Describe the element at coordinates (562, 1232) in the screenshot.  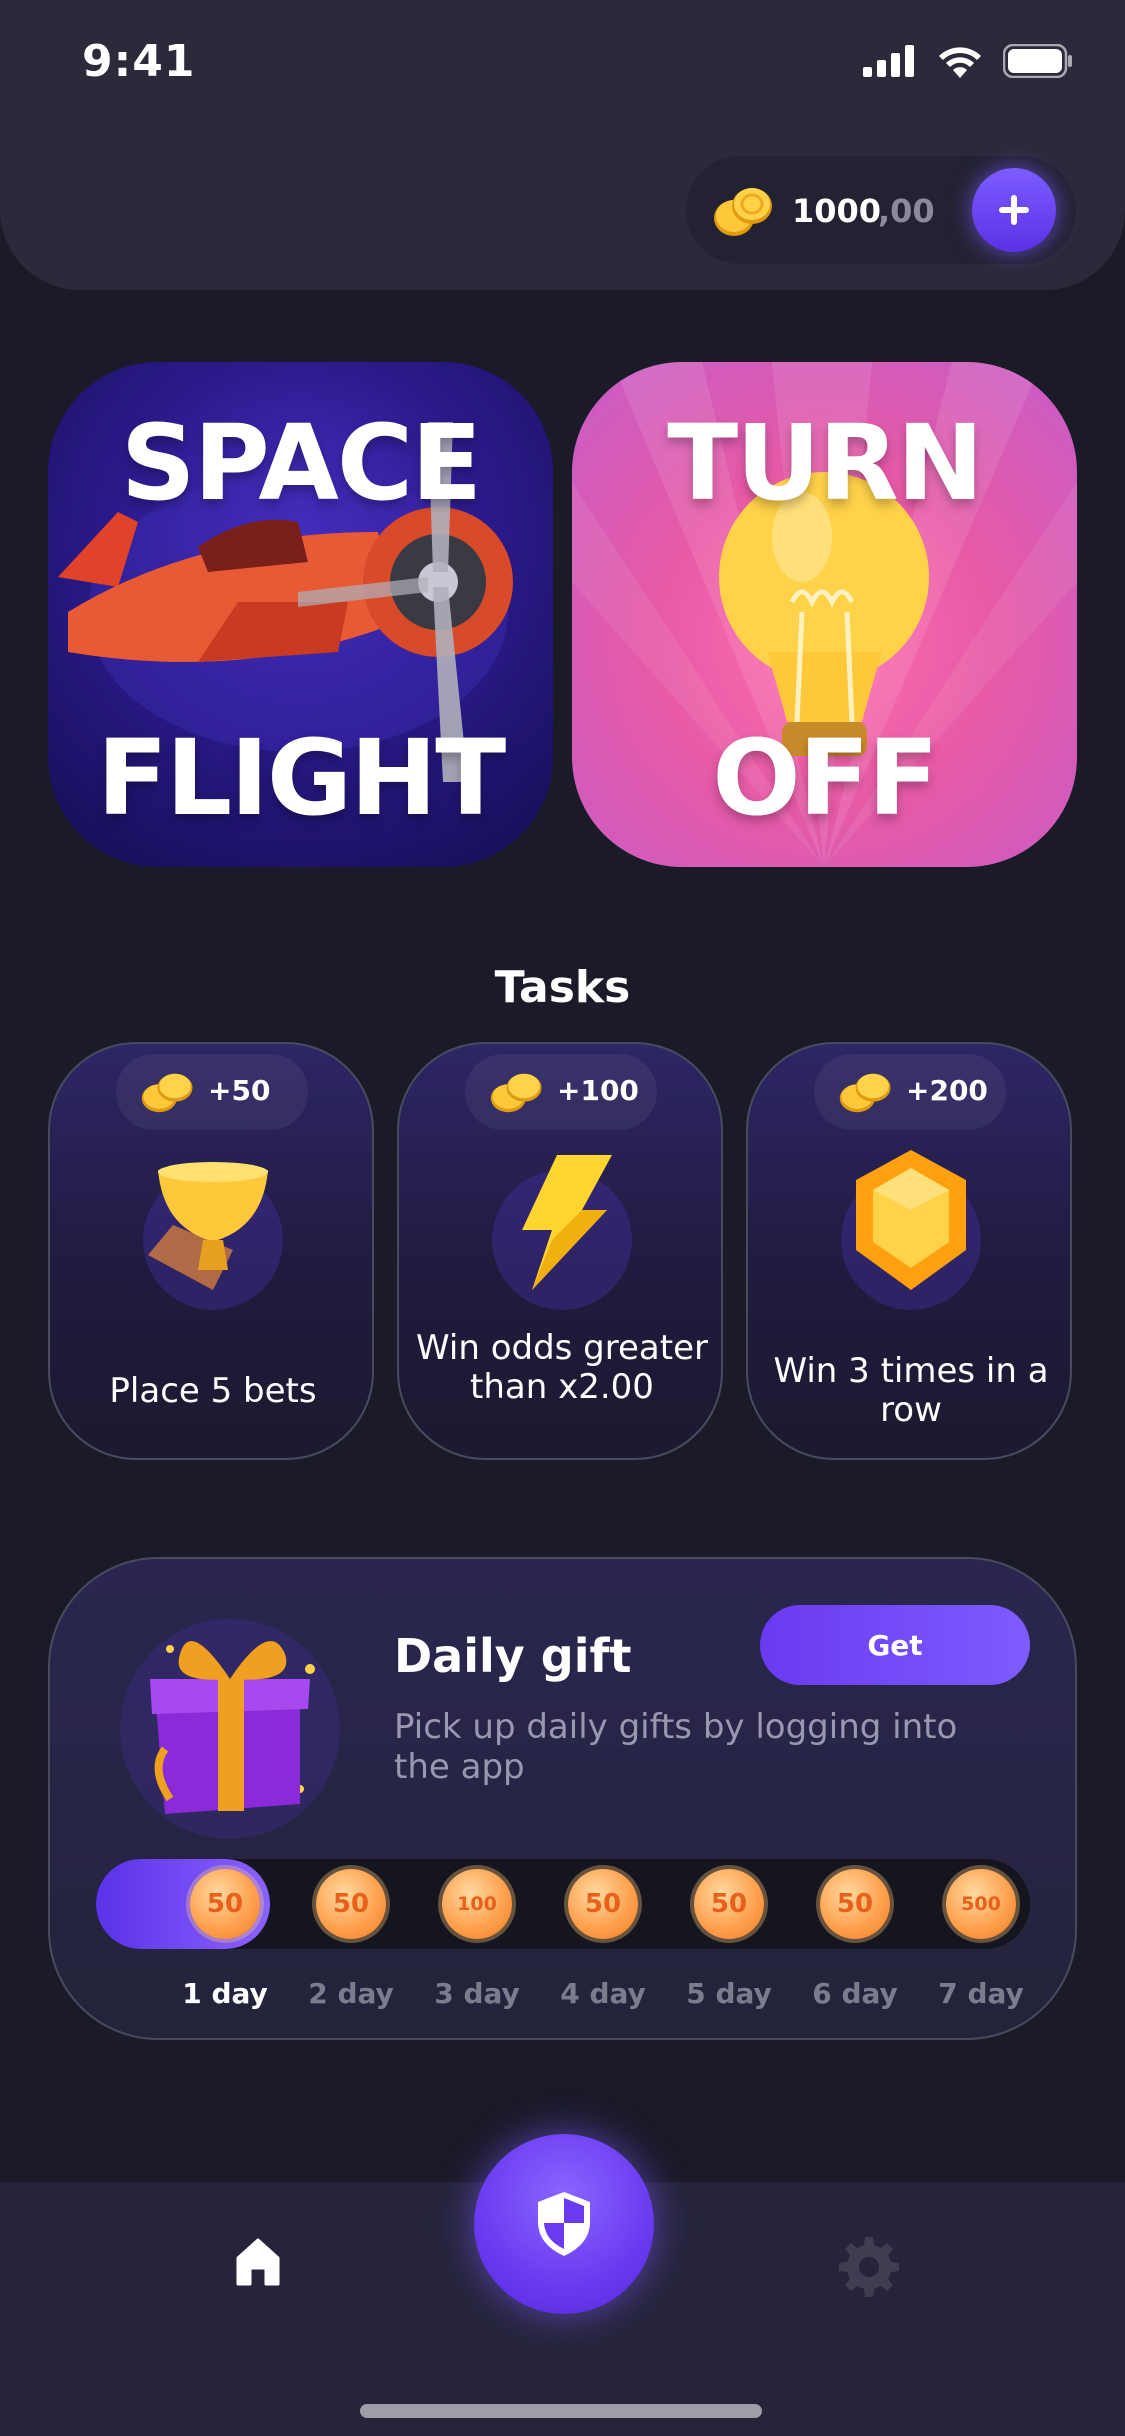
I see `lightning-icon` at that location.